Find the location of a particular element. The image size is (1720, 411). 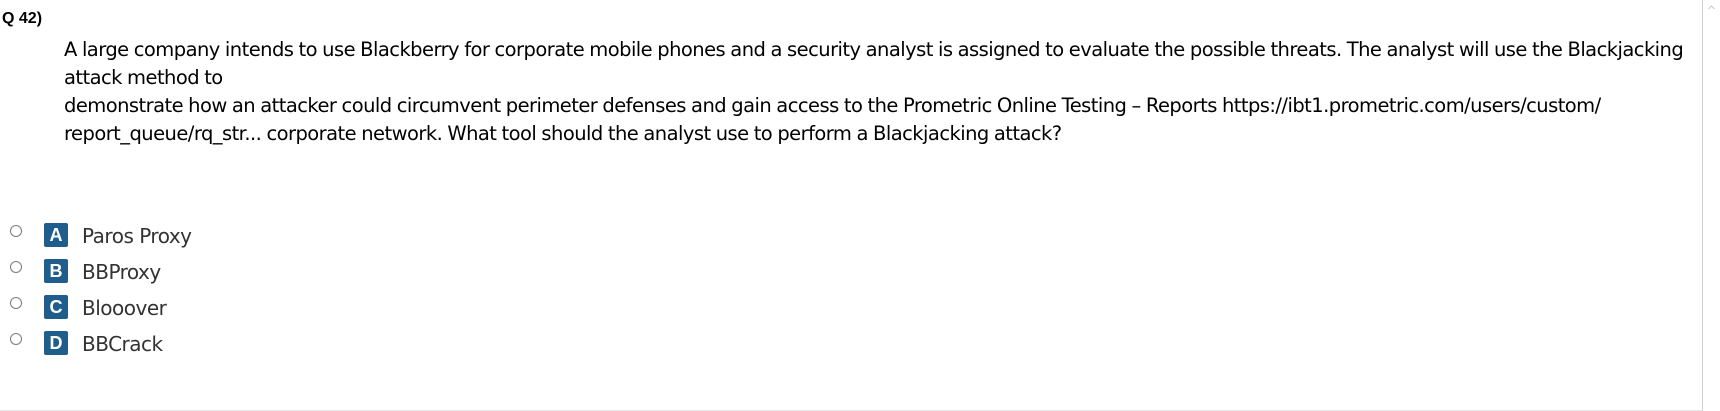

option-letter-badge: C is located at coordinates (56, 307).